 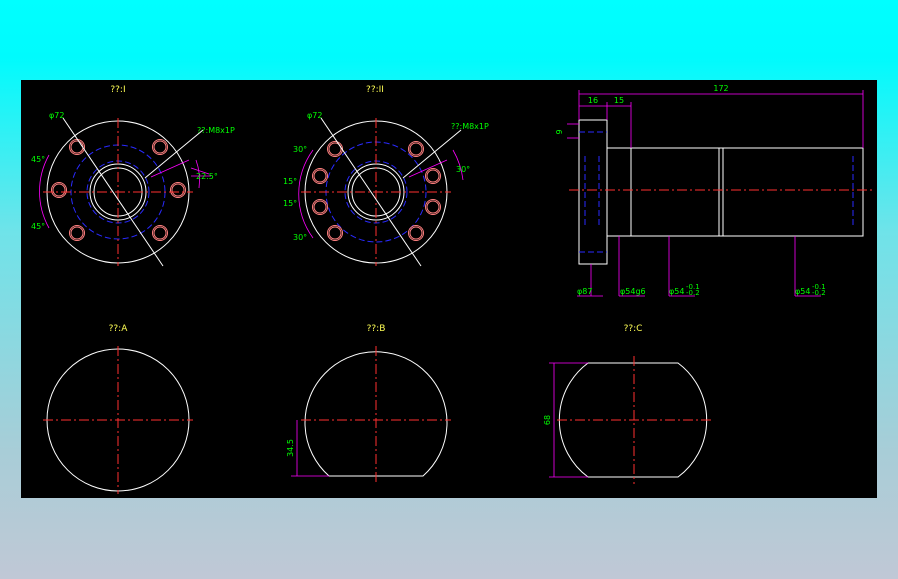 I want to click on dim-section-c: 68, so click(x=547, y=420).